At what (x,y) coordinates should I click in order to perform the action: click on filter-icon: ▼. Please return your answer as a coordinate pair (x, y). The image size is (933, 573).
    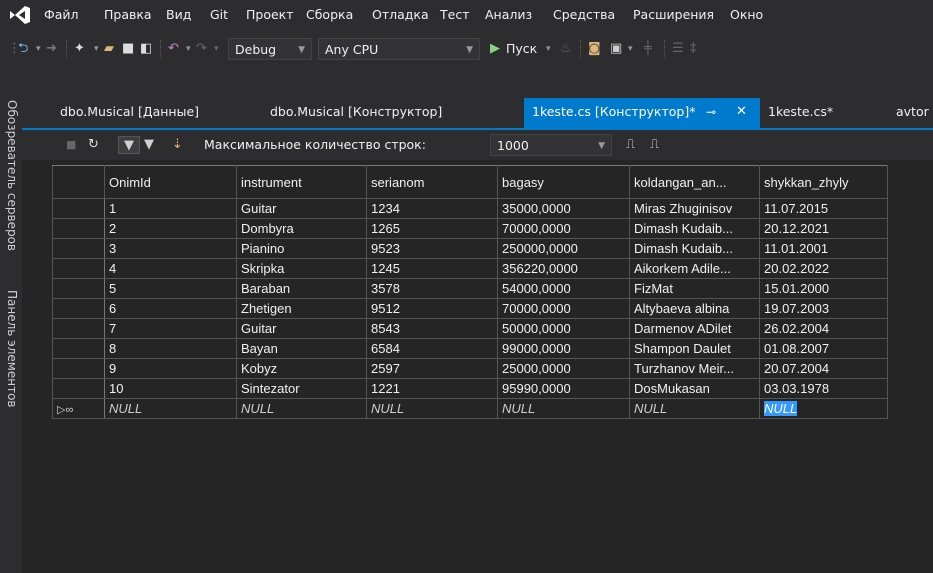
    Looking at the image, I should click on (149, 145).